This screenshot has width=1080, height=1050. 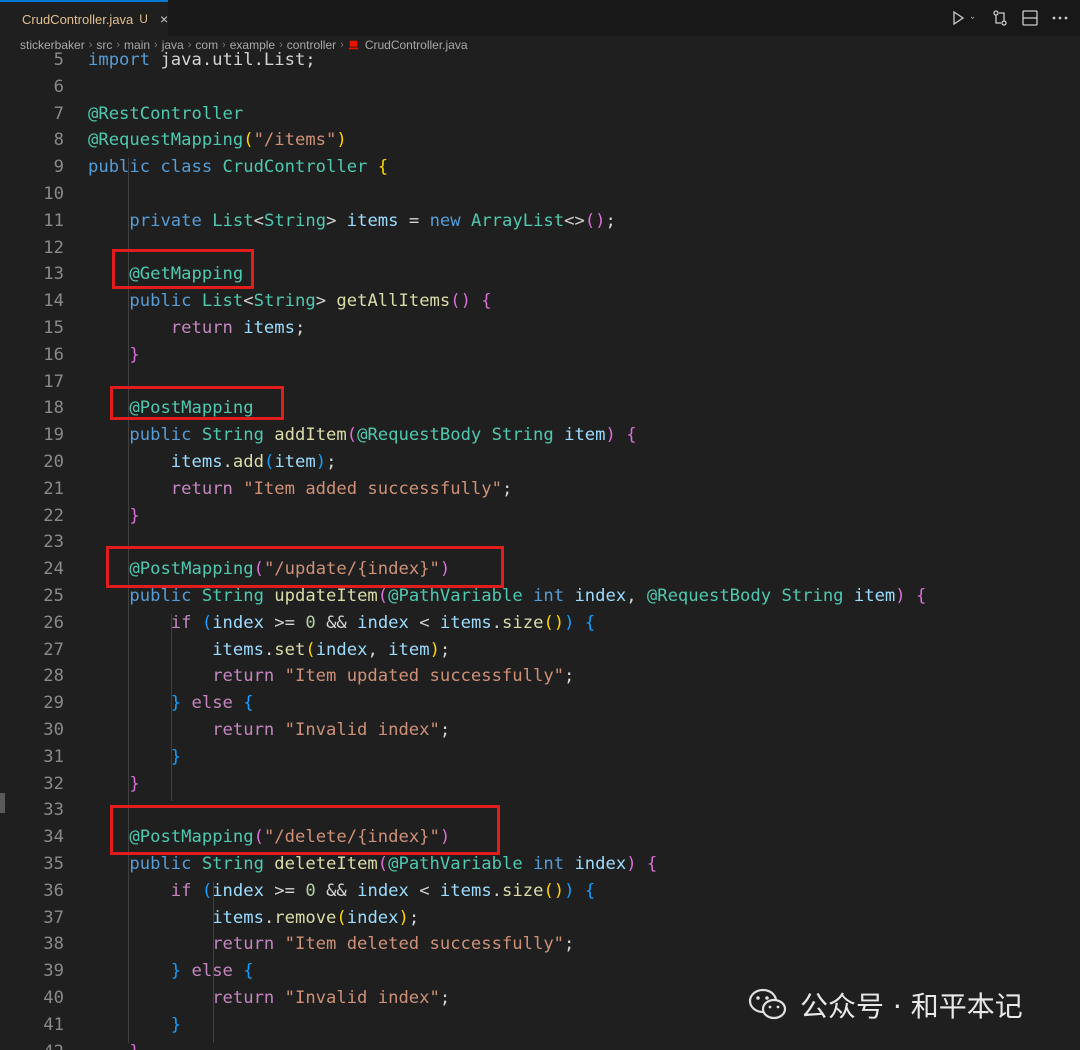 I want to click on code-line: 30 return "Invalid index";, so click(x=540, y=730).